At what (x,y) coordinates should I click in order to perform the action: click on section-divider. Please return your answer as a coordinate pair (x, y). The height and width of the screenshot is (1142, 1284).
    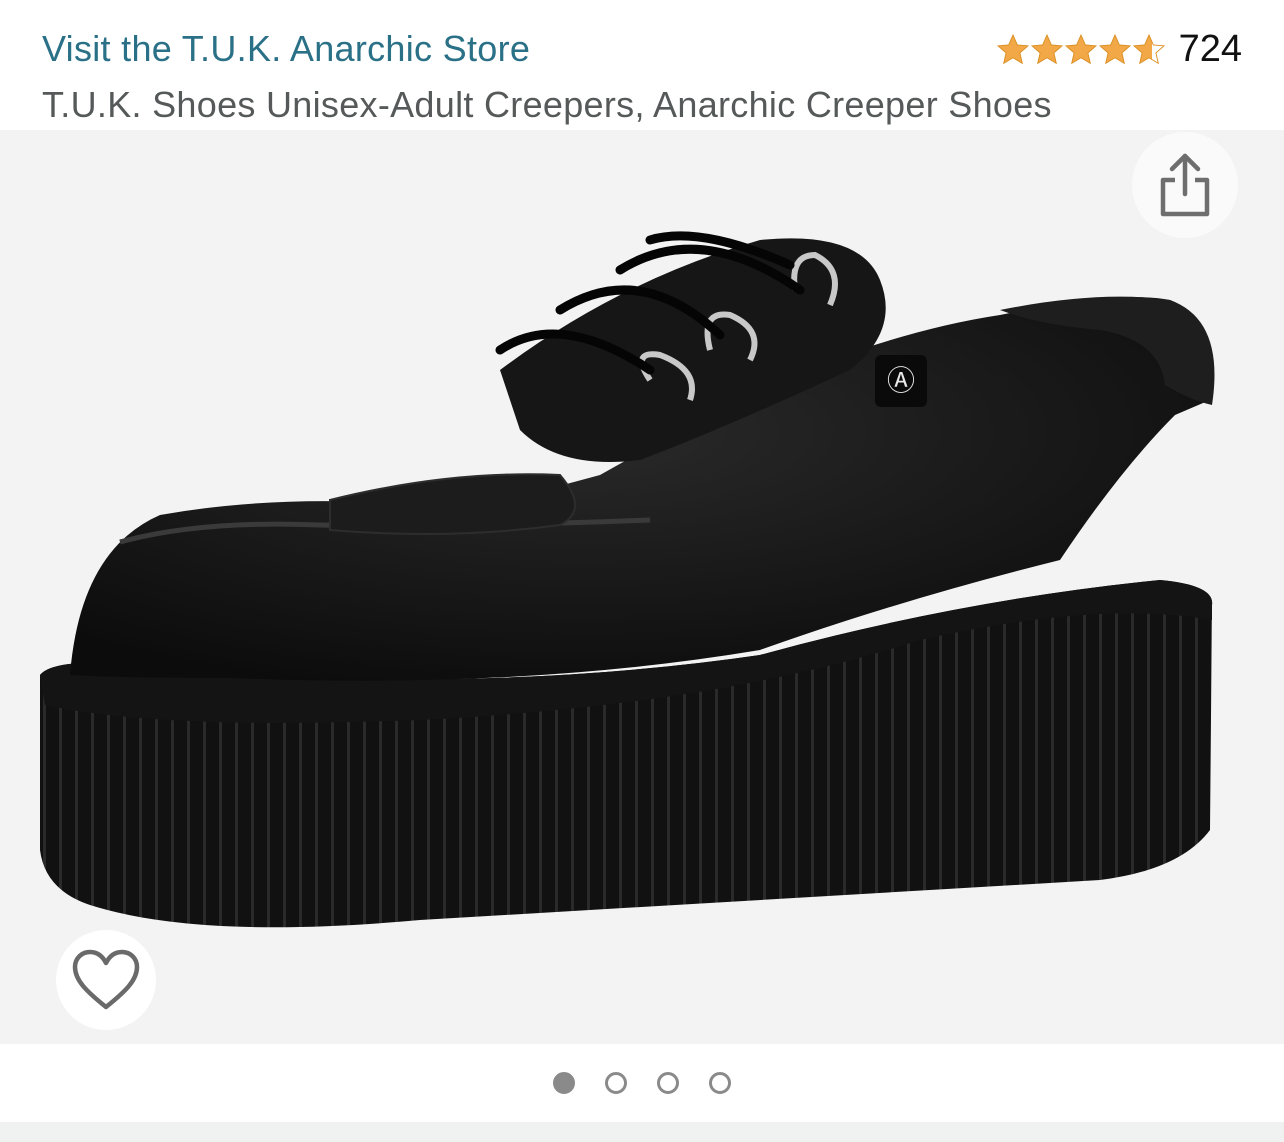
    Looking at the image, I should click on (642, 1132).